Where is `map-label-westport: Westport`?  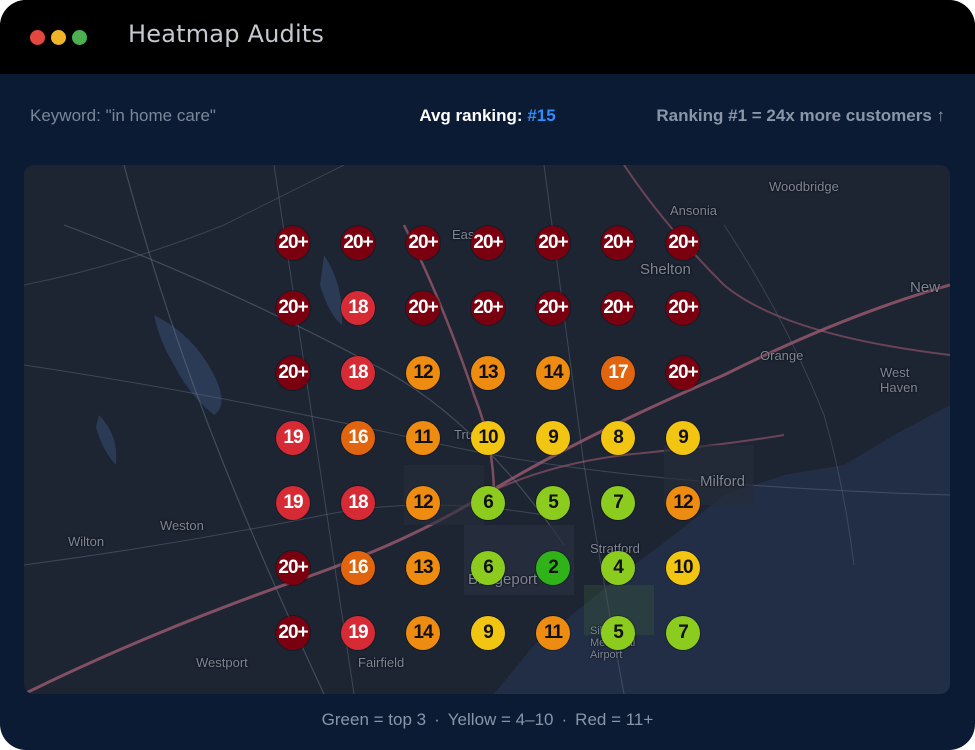
map-label-westport: Westport is located at coordinates (222, 662).